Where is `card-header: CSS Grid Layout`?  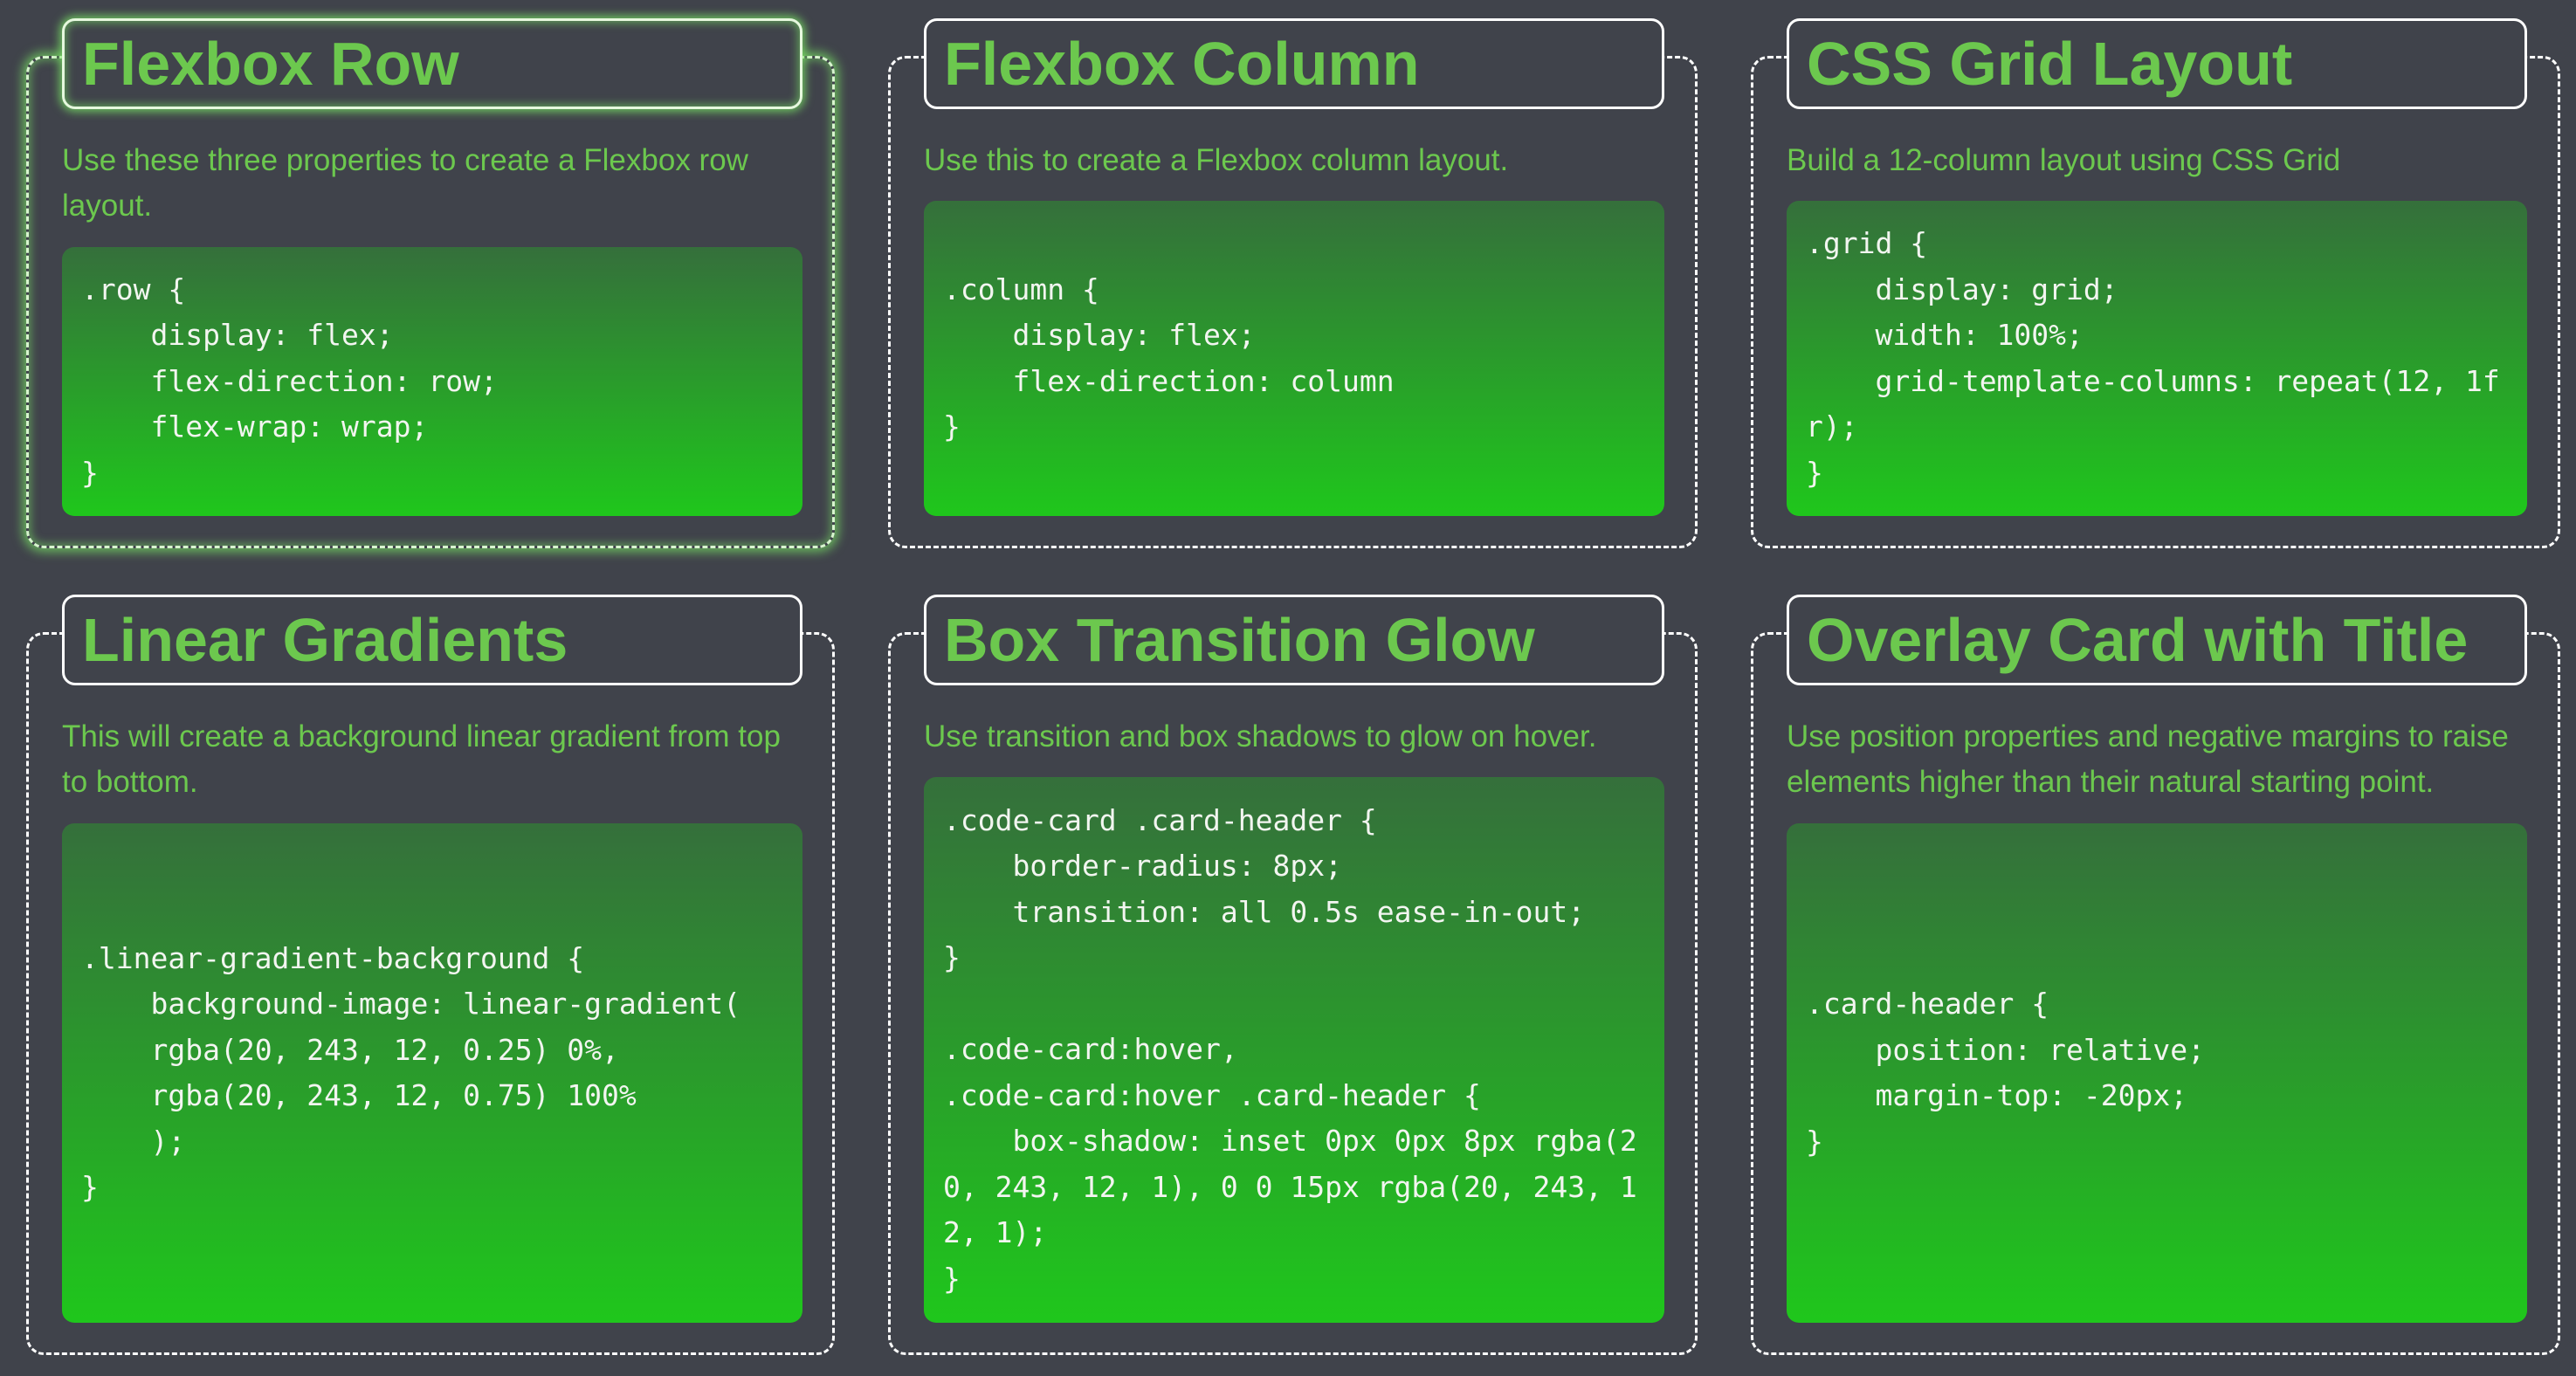 card-header: CSS Grid Layout is located at coordinates (2157, 63).